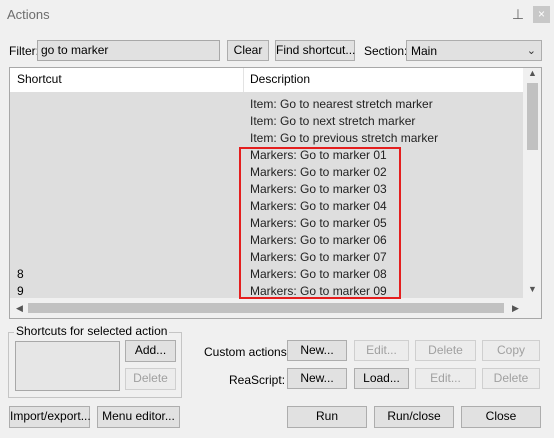 This screenshot has height=438, width=554. What do you see at coordinates (333, 121) in the screenshot?
I see `row-description: Item: Go to next stretch marker` at bounding box center [333, 121].